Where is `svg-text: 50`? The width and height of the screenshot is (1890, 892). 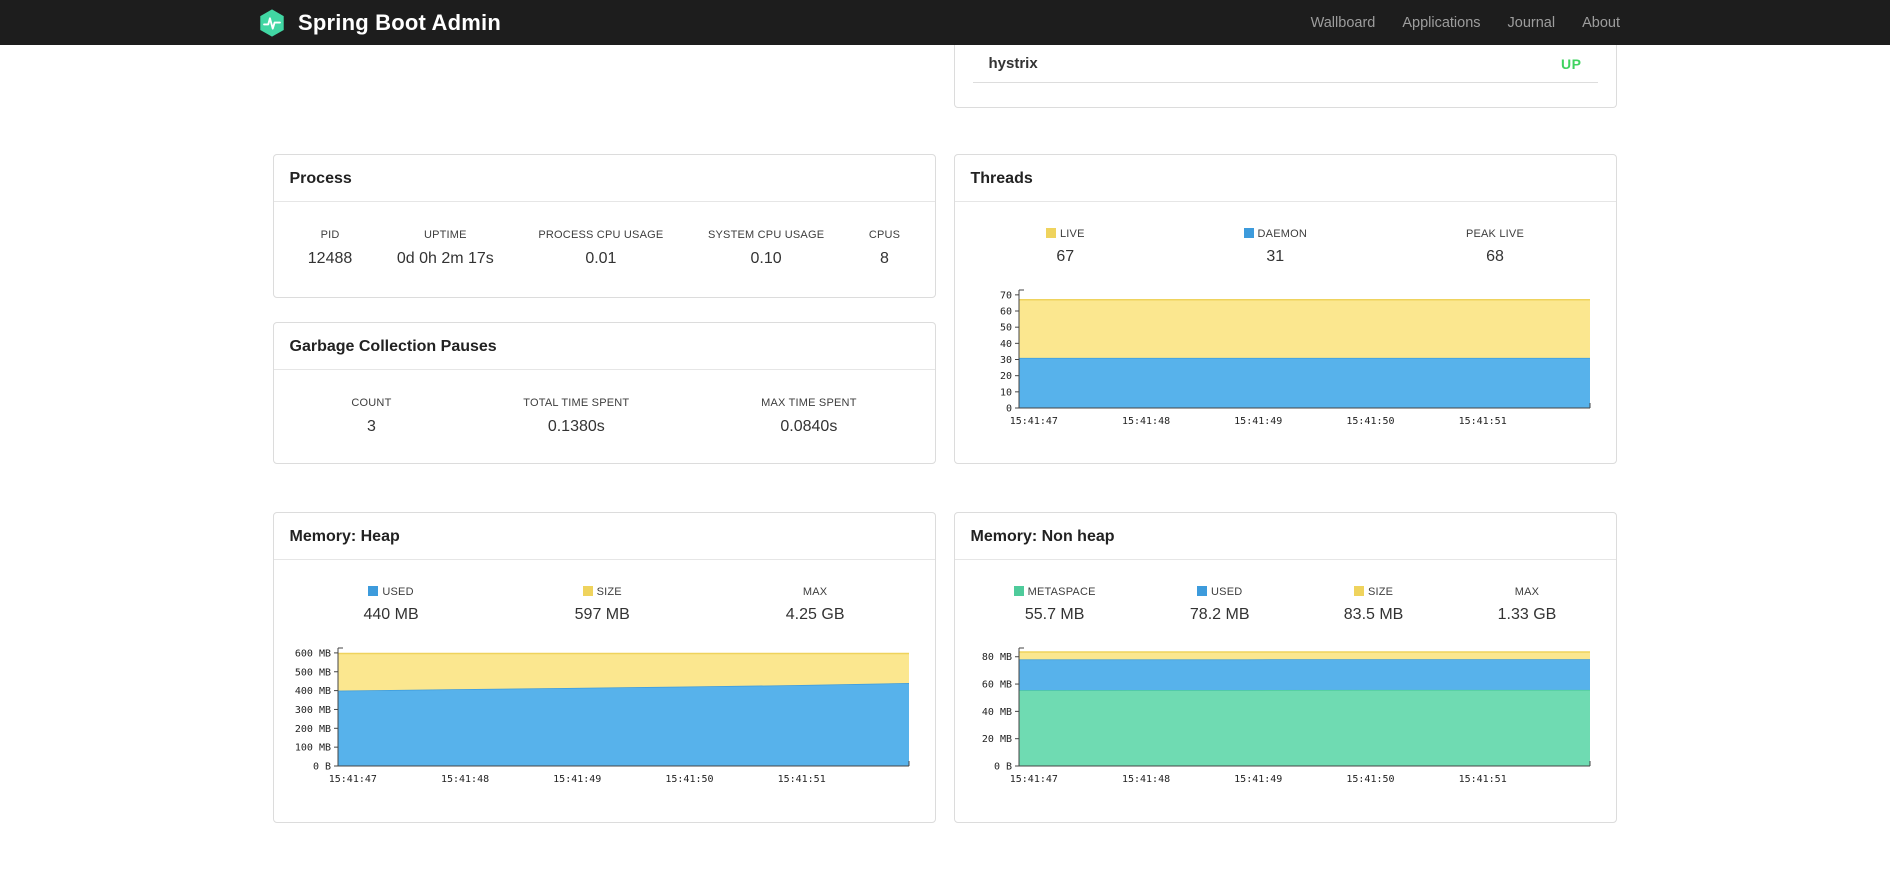 svg-text: 50 is located at coordinates (1005, 328).